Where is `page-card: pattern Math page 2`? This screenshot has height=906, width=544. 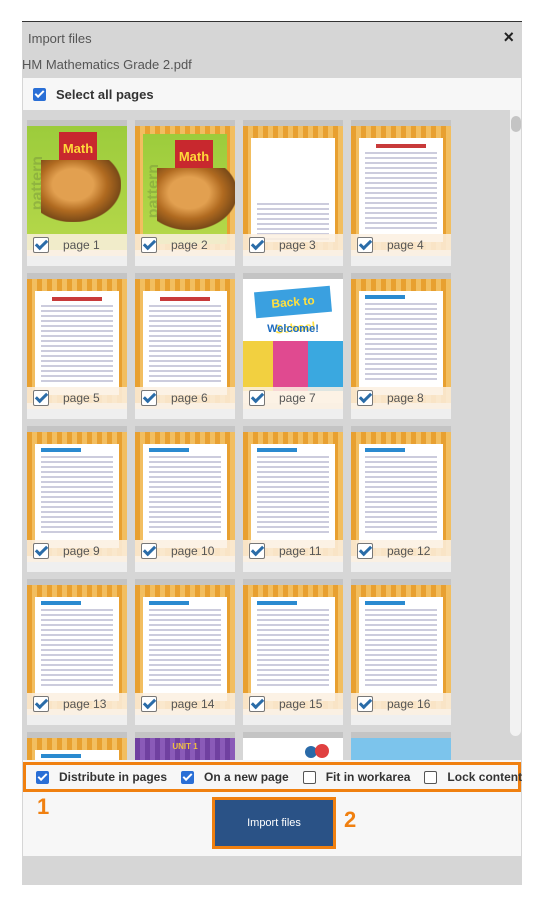 page-card: pattern Math page 2 is located at coordinates (185, 193).